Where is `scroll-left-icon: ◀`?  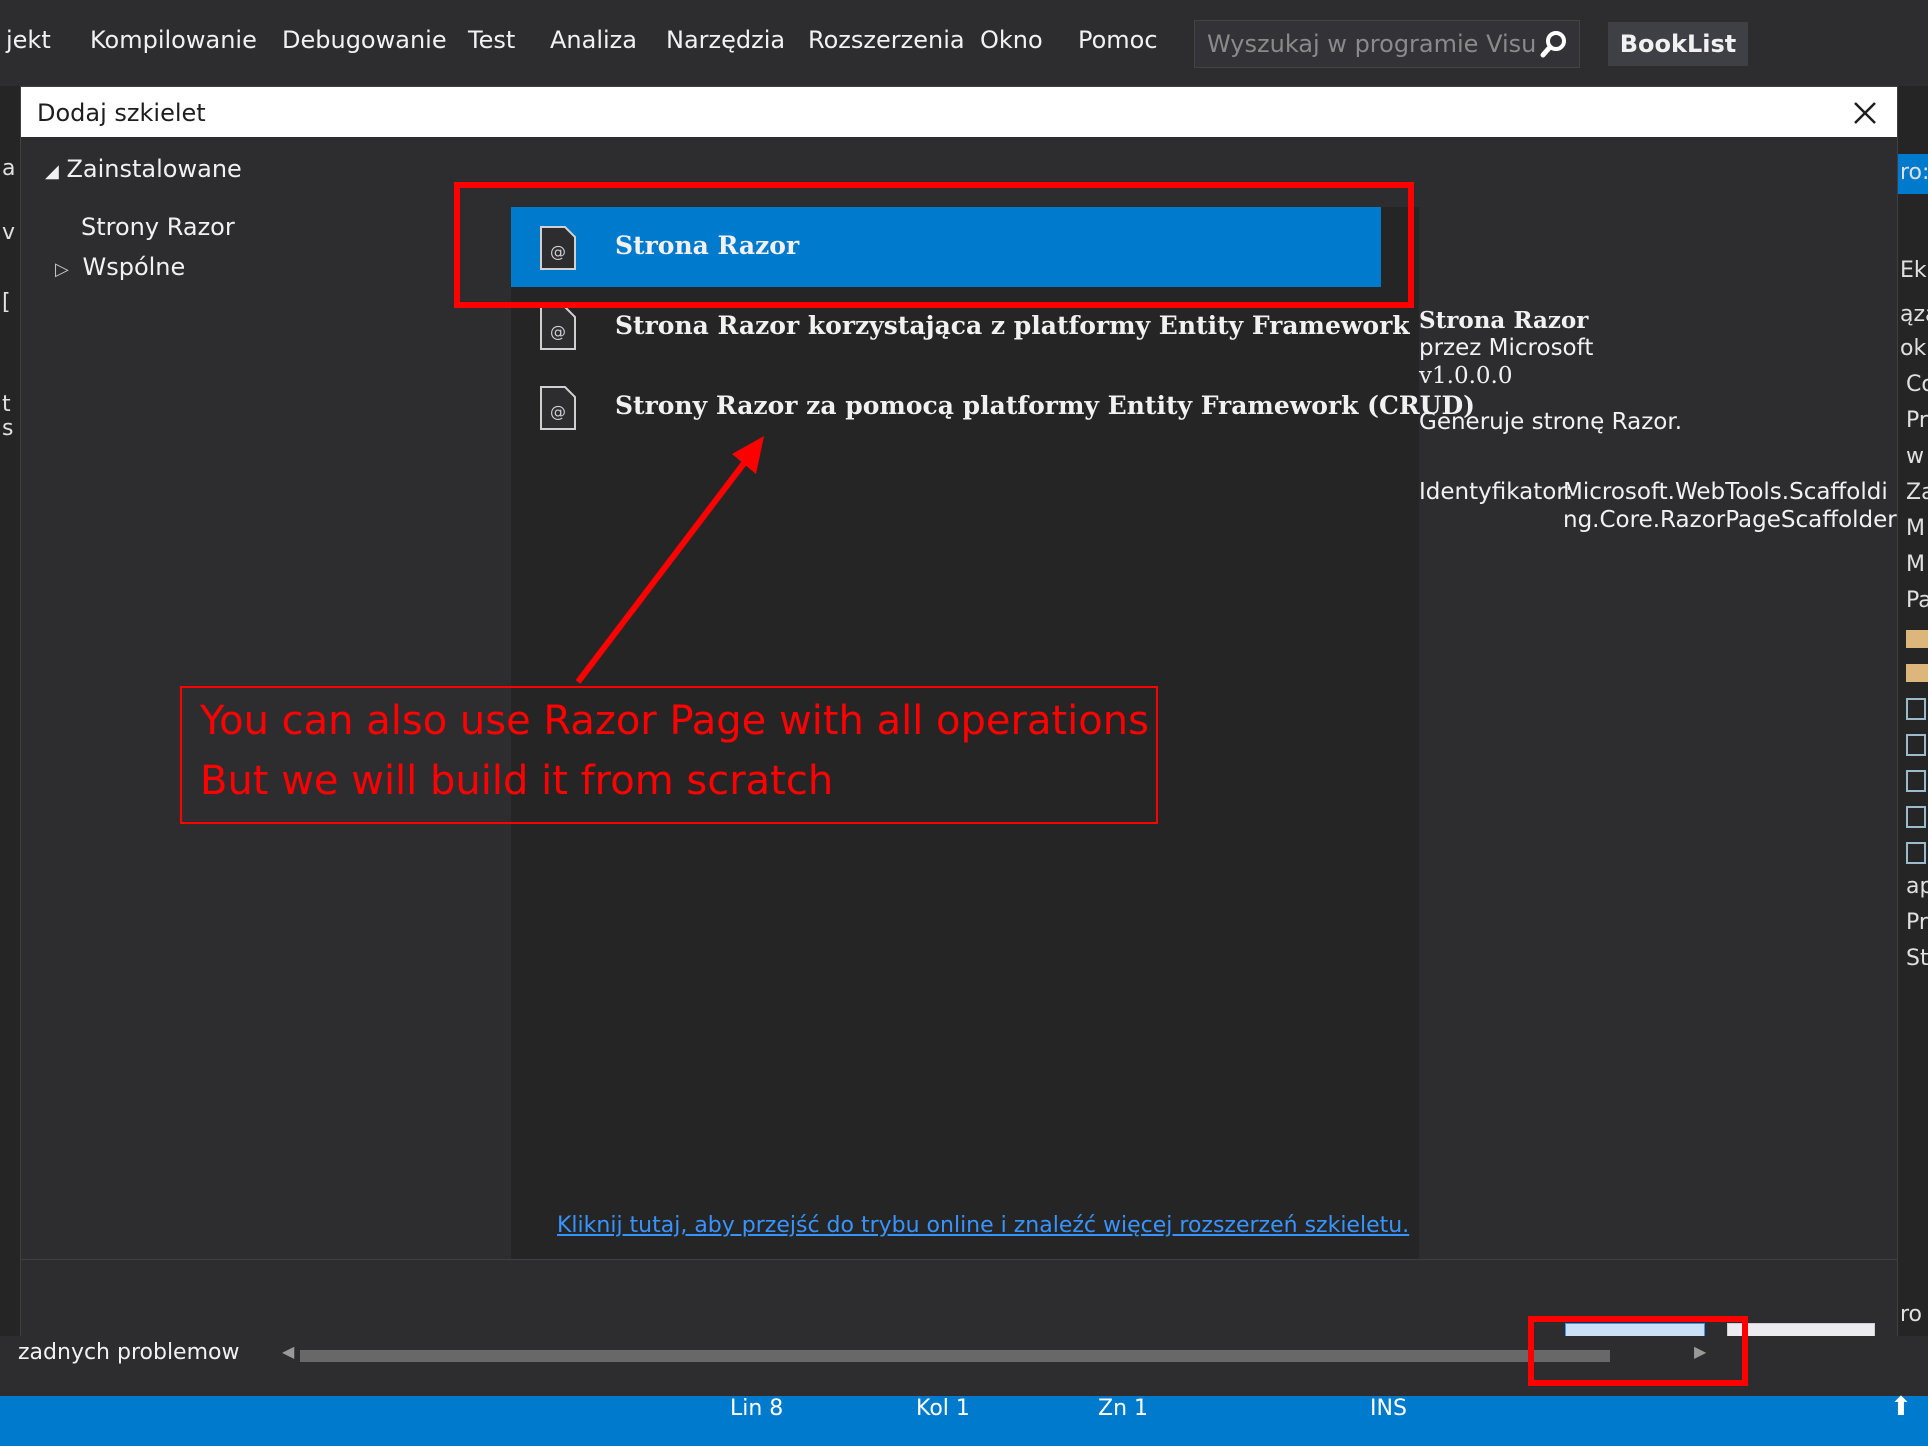 scroll-left-icon: ◀ is located at coordinates (288, 1351).